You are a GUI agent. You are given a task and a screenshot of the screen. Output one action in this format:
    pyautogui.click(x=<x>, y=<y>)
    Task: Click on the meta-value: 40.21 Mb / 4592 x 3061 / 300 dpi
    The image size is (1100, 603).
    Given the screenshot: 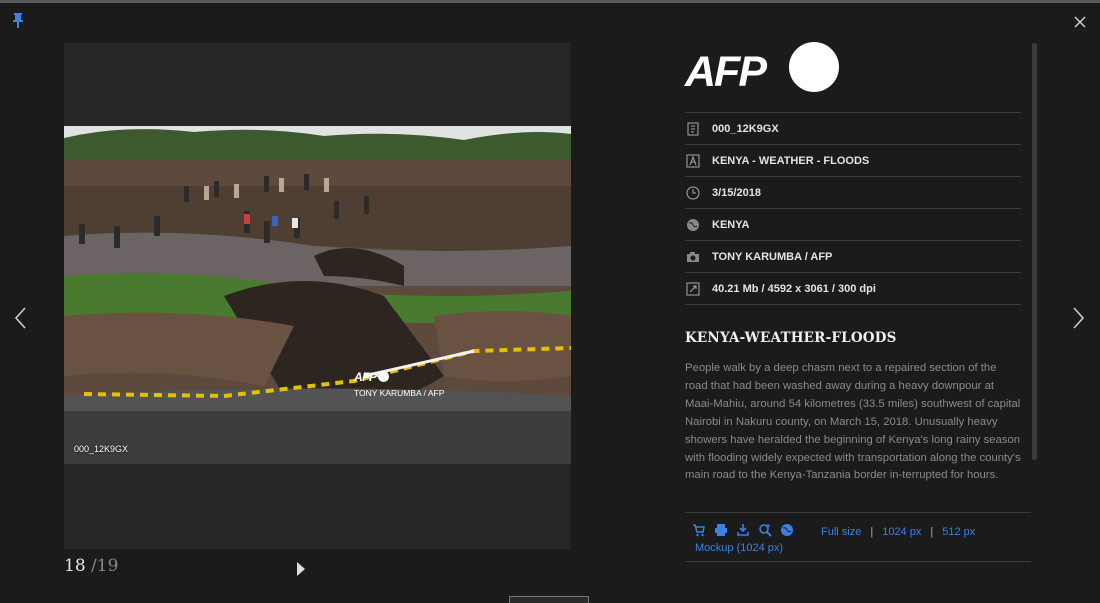 What is the action you would take?
    pyautogui.click(x=794, y=288)
    